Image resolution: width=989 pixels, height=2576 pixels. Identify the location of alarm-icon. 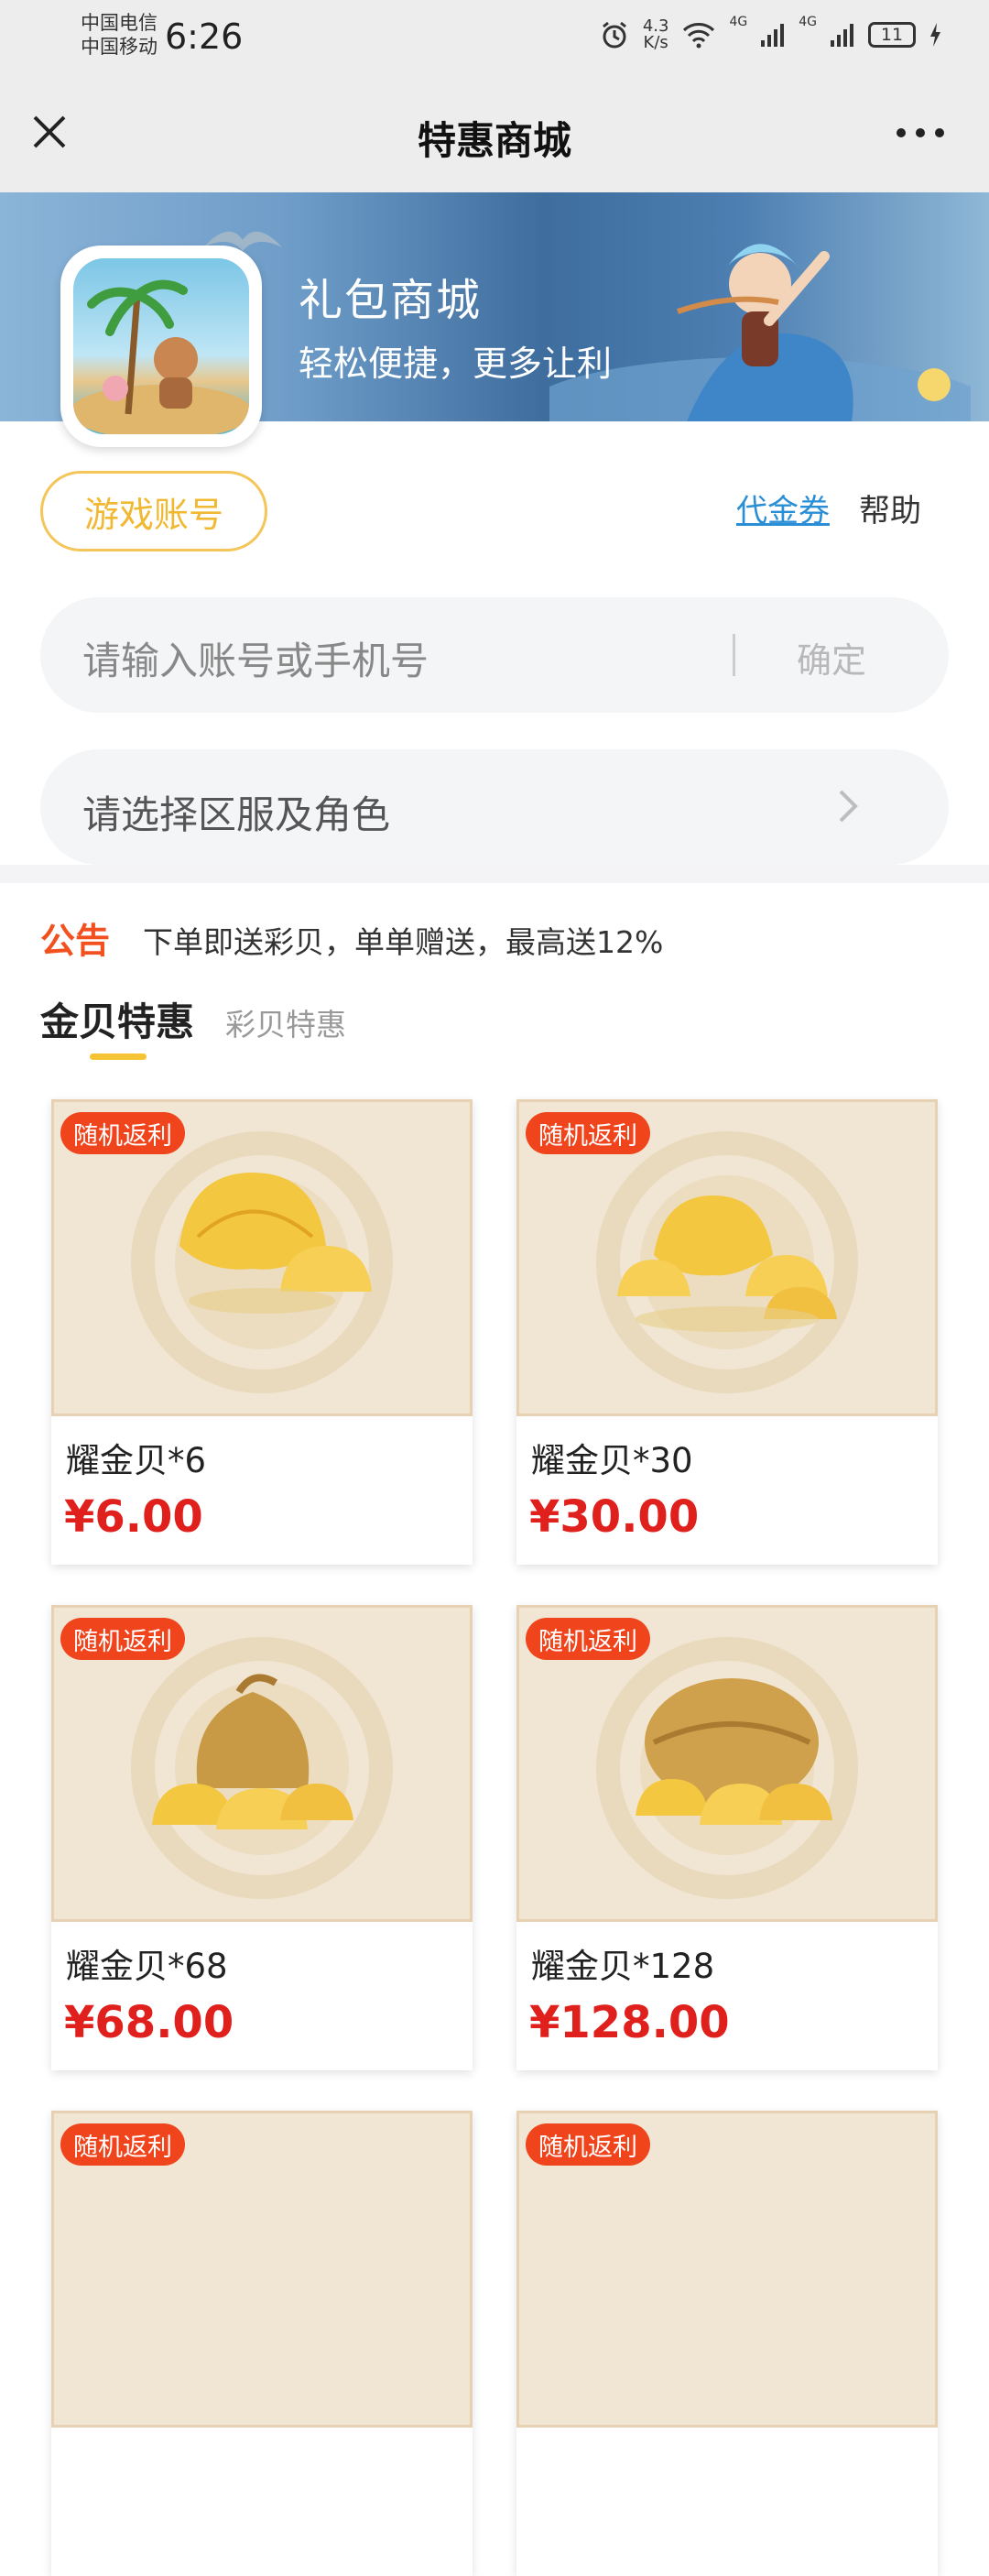
(614, 35).